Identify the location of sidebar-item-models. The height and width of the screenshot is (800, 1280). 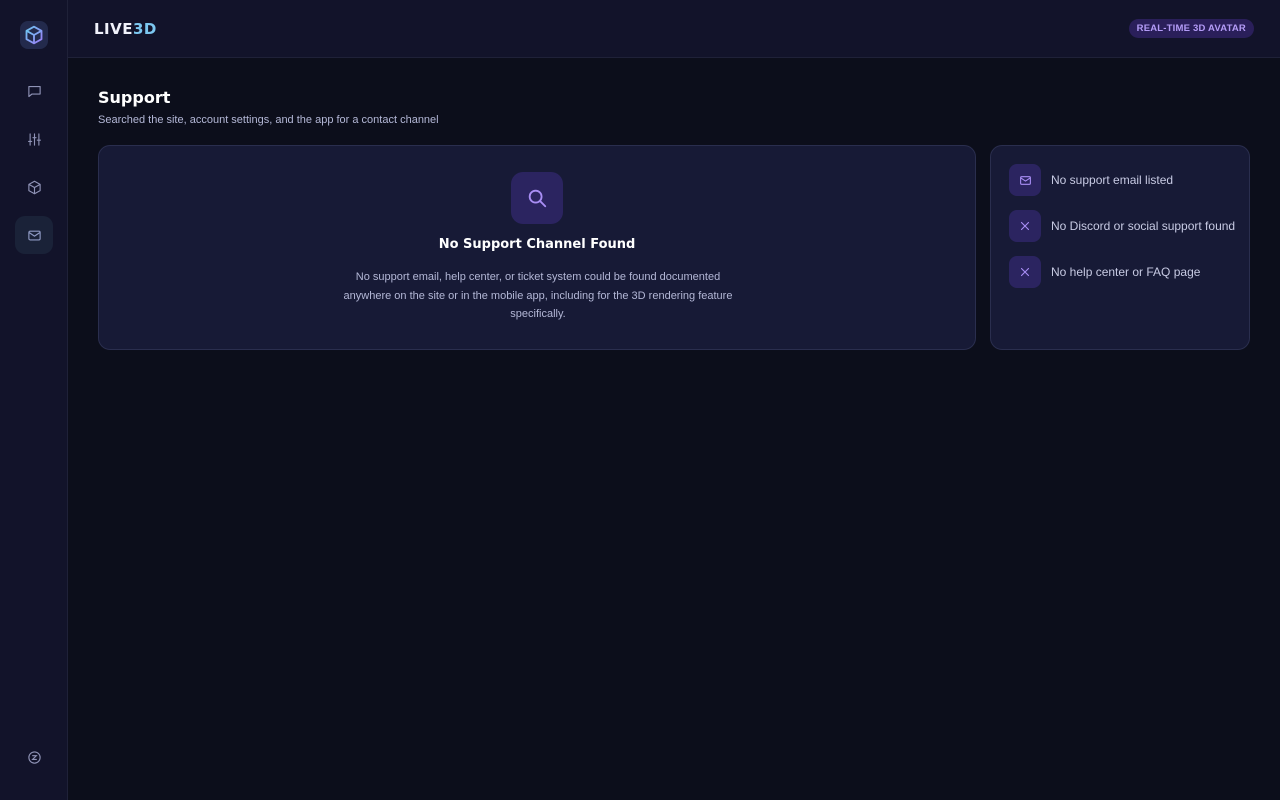
(34, 187).